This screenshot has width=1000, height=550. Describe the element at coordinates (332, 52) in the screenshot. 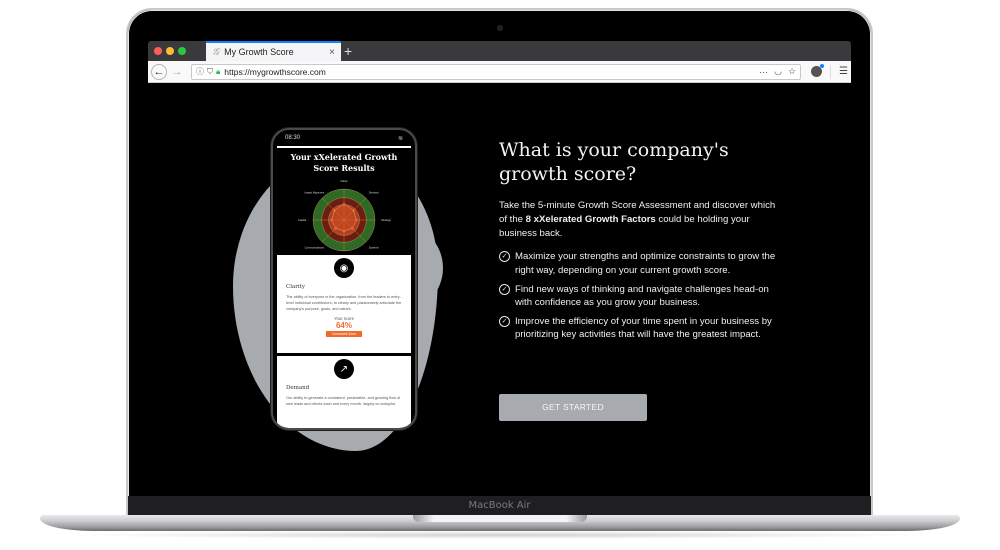

I see `close-tab-icon: ×` at that location.